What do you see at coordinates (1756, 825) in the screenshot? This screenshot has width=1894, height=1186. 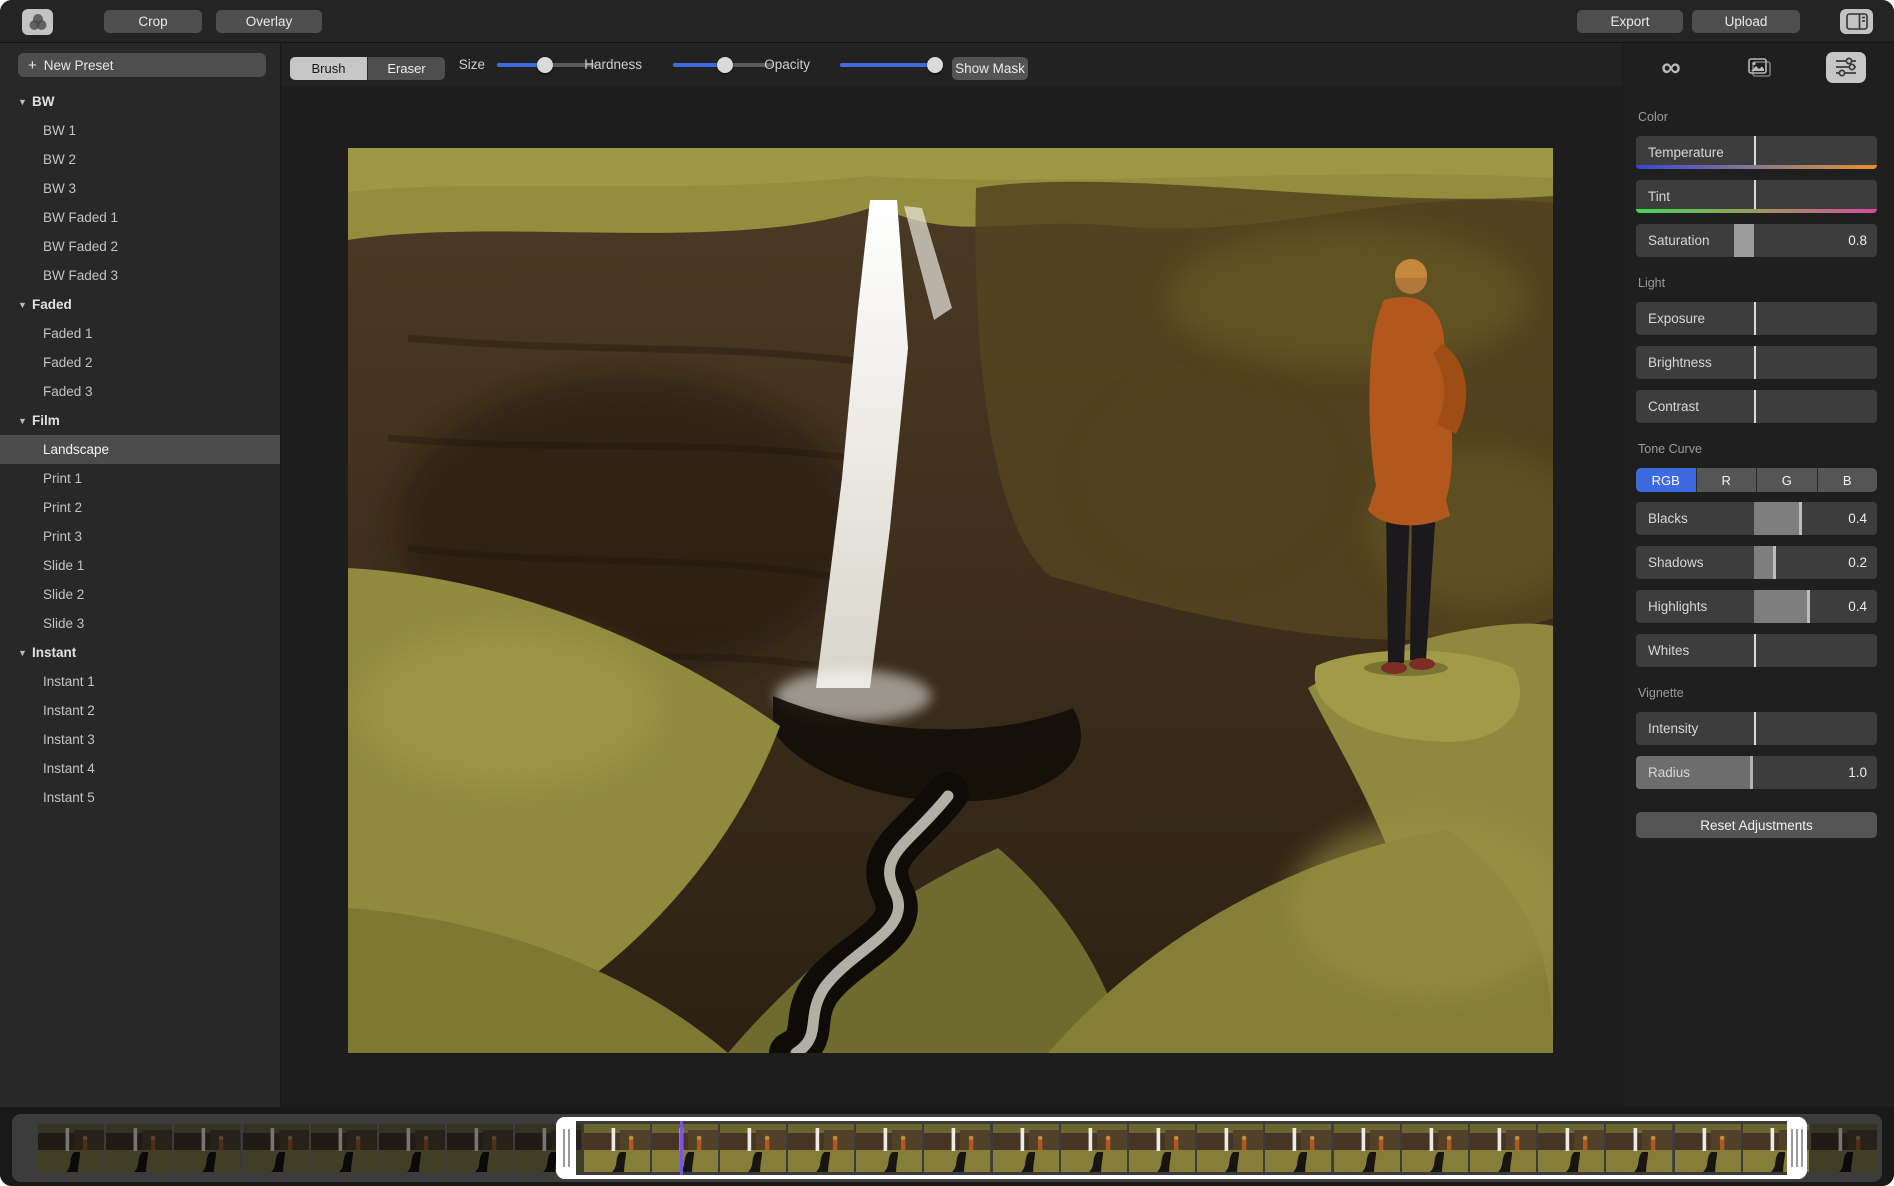 I see `reset-adjustments-button: Reset Adjustments` at bounding box center [1756, 825].